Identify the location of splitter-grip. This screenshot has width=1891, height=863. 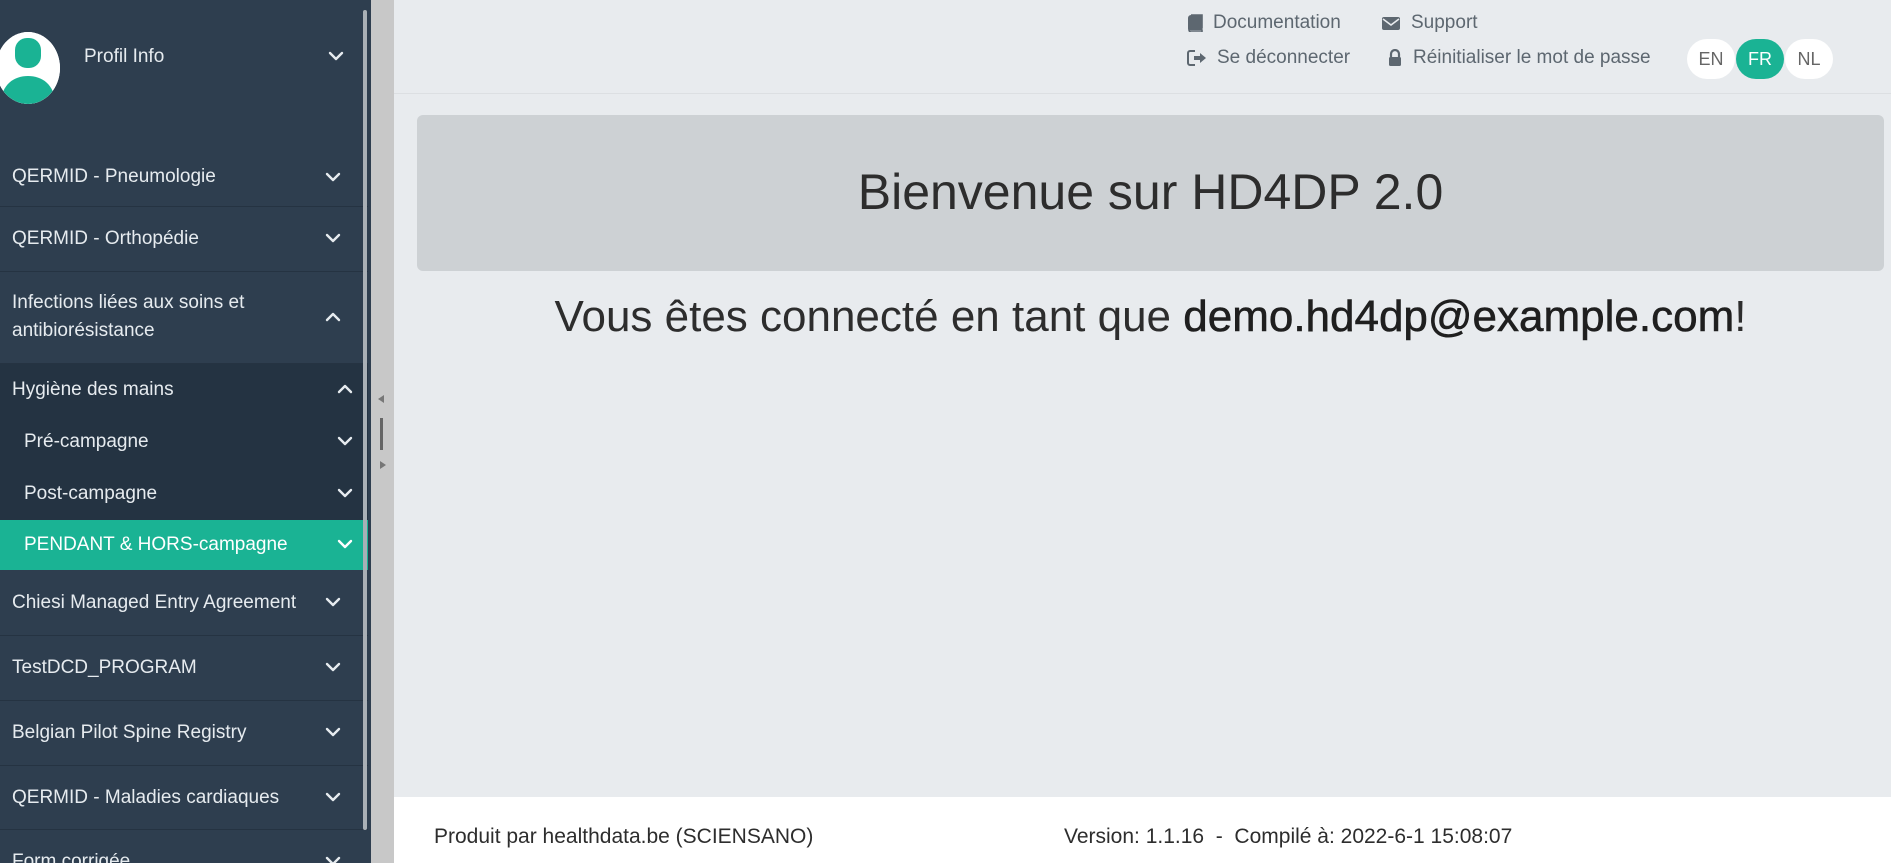
(381, 434).